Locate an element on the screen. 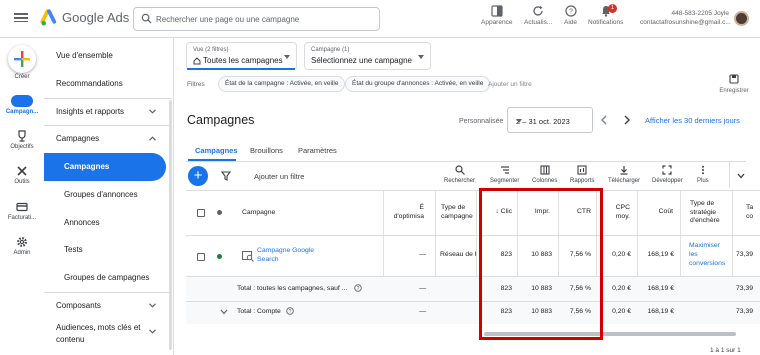  campaign-name-link: Campagne Google Search is located at coordinates (285, 255).